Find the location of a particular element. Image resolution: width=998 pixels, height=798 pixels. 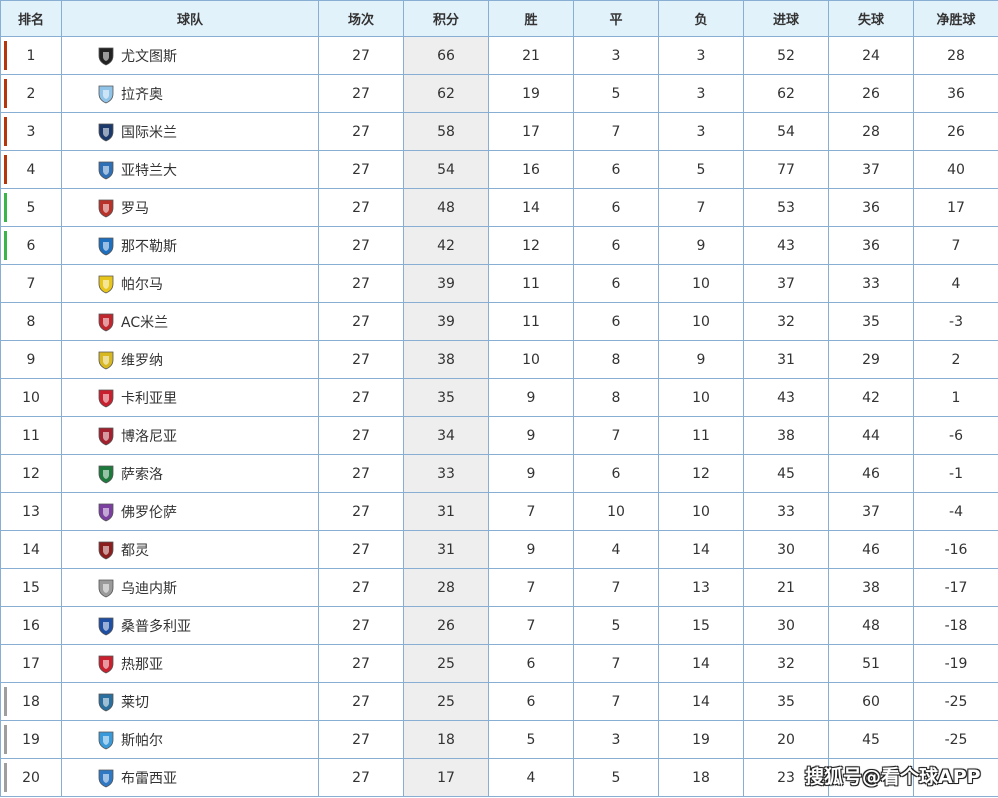

team-link: 佛罗伦萨 is located at coordinates (190, 512).